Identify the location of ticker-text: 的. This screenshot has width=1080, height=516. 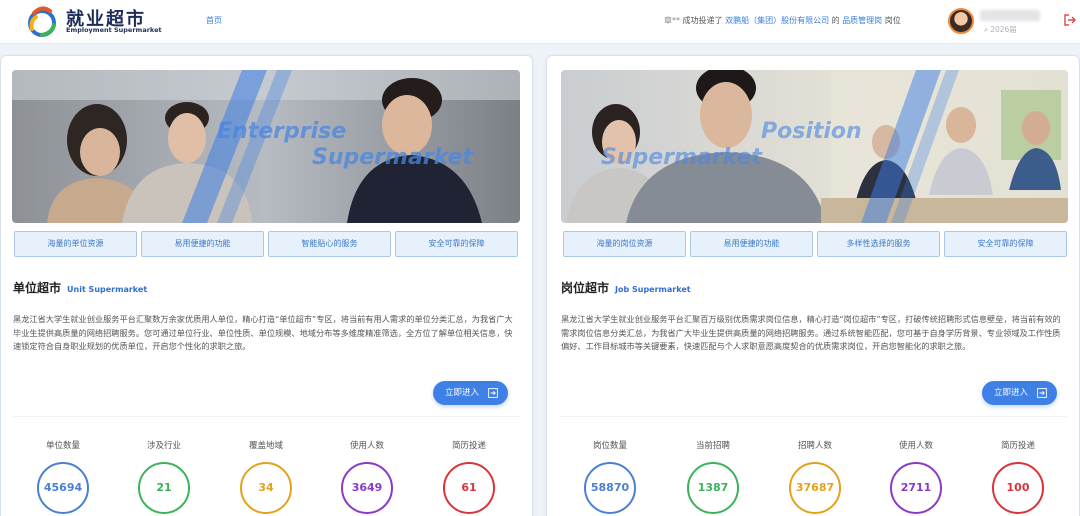
(835, 20).